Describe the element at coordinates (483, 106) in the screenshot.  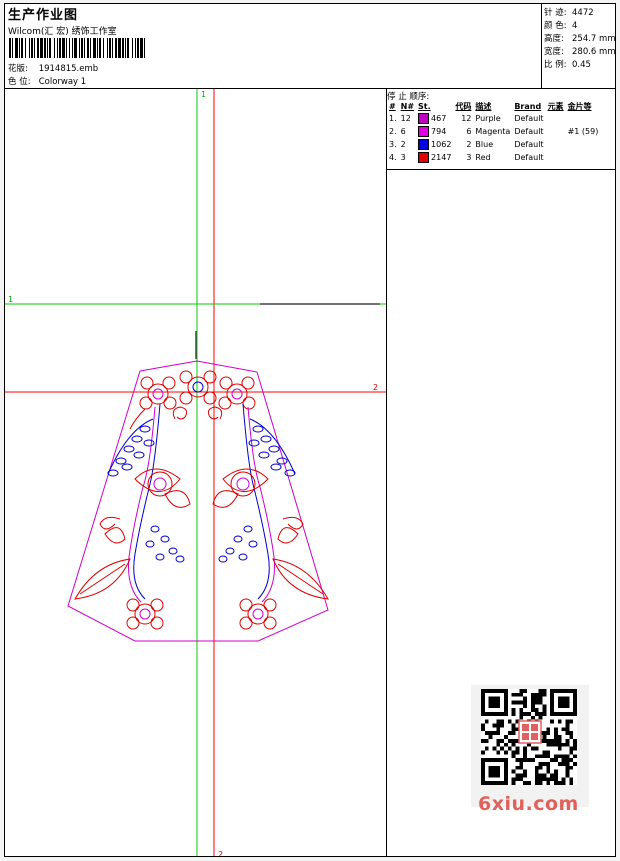
I see `col-description: 描述` at that location.